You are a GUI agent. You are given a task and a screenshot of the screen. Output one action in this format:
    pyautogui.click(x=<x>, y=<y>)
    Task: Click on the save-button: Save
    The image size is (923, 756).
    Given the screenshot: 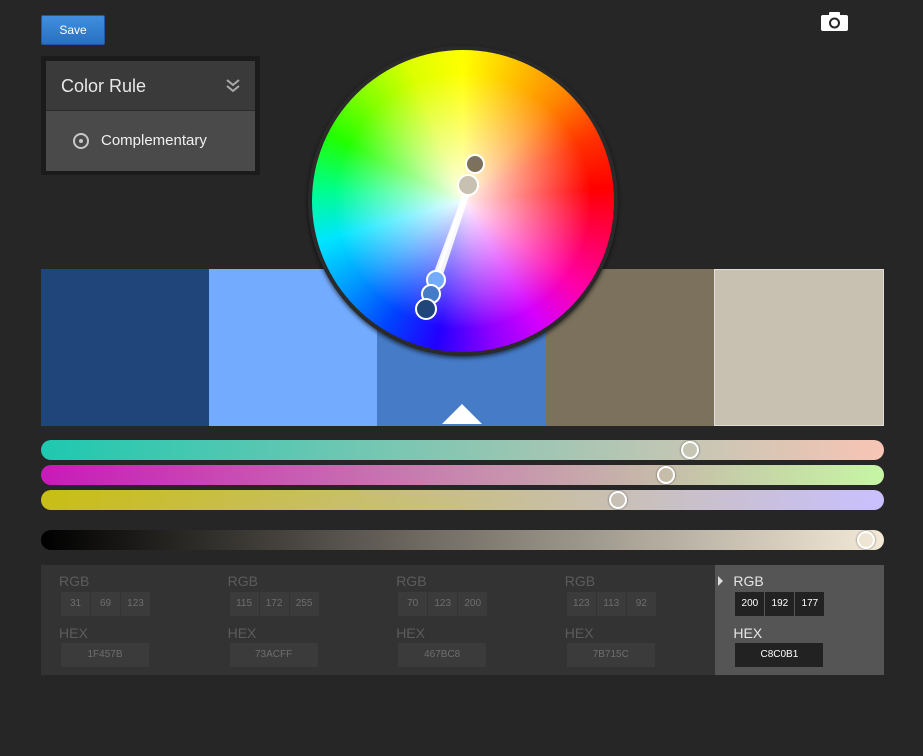 What is the action you would take?
    pyautogui.click(x=73, y=30)
    